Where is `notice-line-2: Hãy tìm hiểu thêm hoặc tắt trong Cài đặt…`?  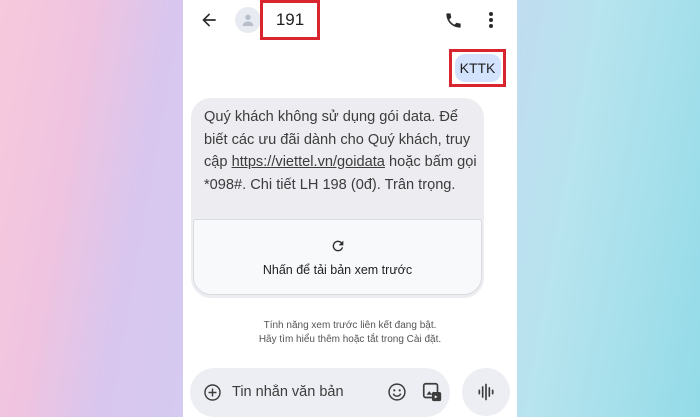
notice-line-2: Hãy tìm hiểu thêm hoặc tắt trong Cài đặt… is located at coordinates (350, 340).